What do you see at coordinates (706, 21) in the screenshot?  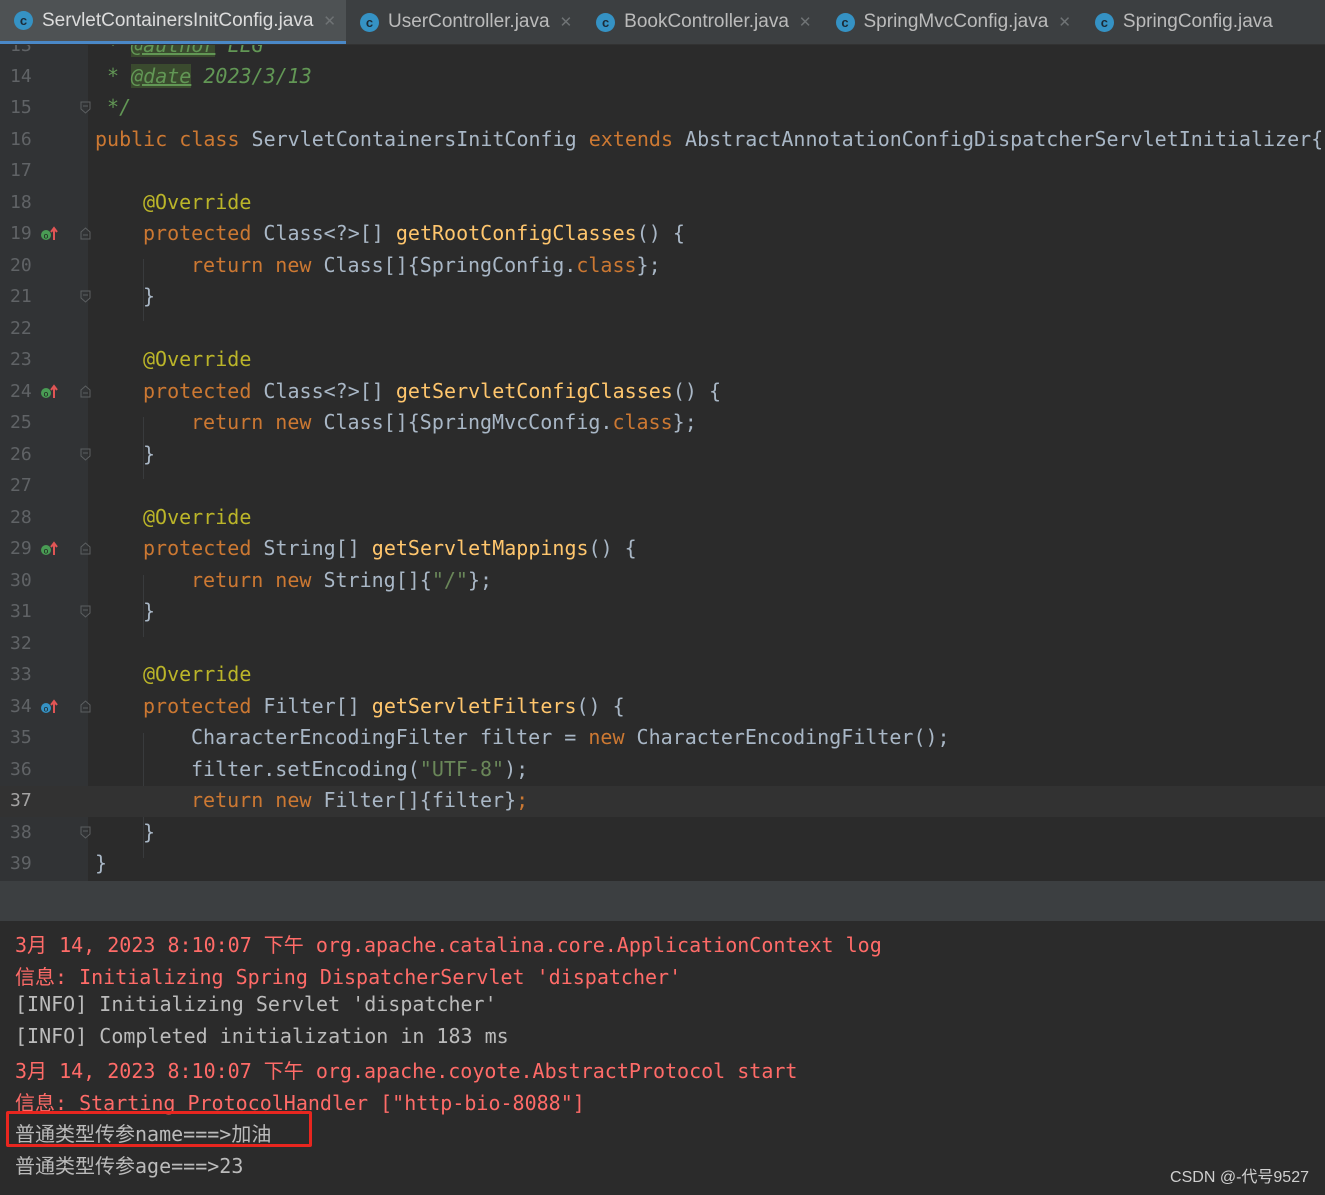 I see `tab-label: BookController.java` at bounding box center [706, 21].